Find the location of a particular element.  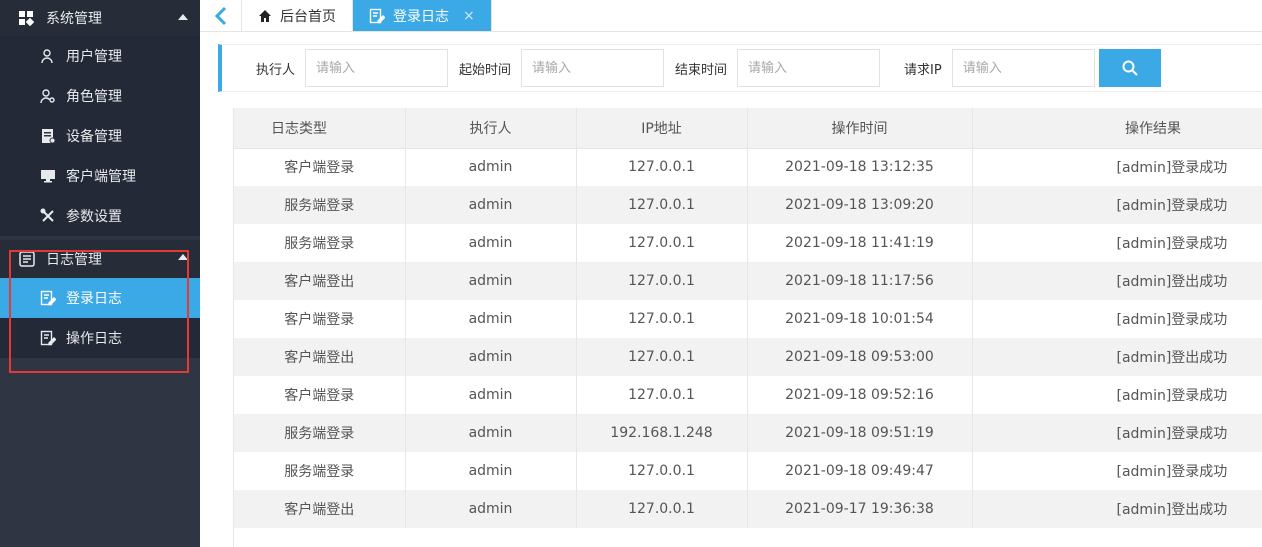

cell-time: 2021-09-17 19:36:38 is located at coordinates (860, 509).